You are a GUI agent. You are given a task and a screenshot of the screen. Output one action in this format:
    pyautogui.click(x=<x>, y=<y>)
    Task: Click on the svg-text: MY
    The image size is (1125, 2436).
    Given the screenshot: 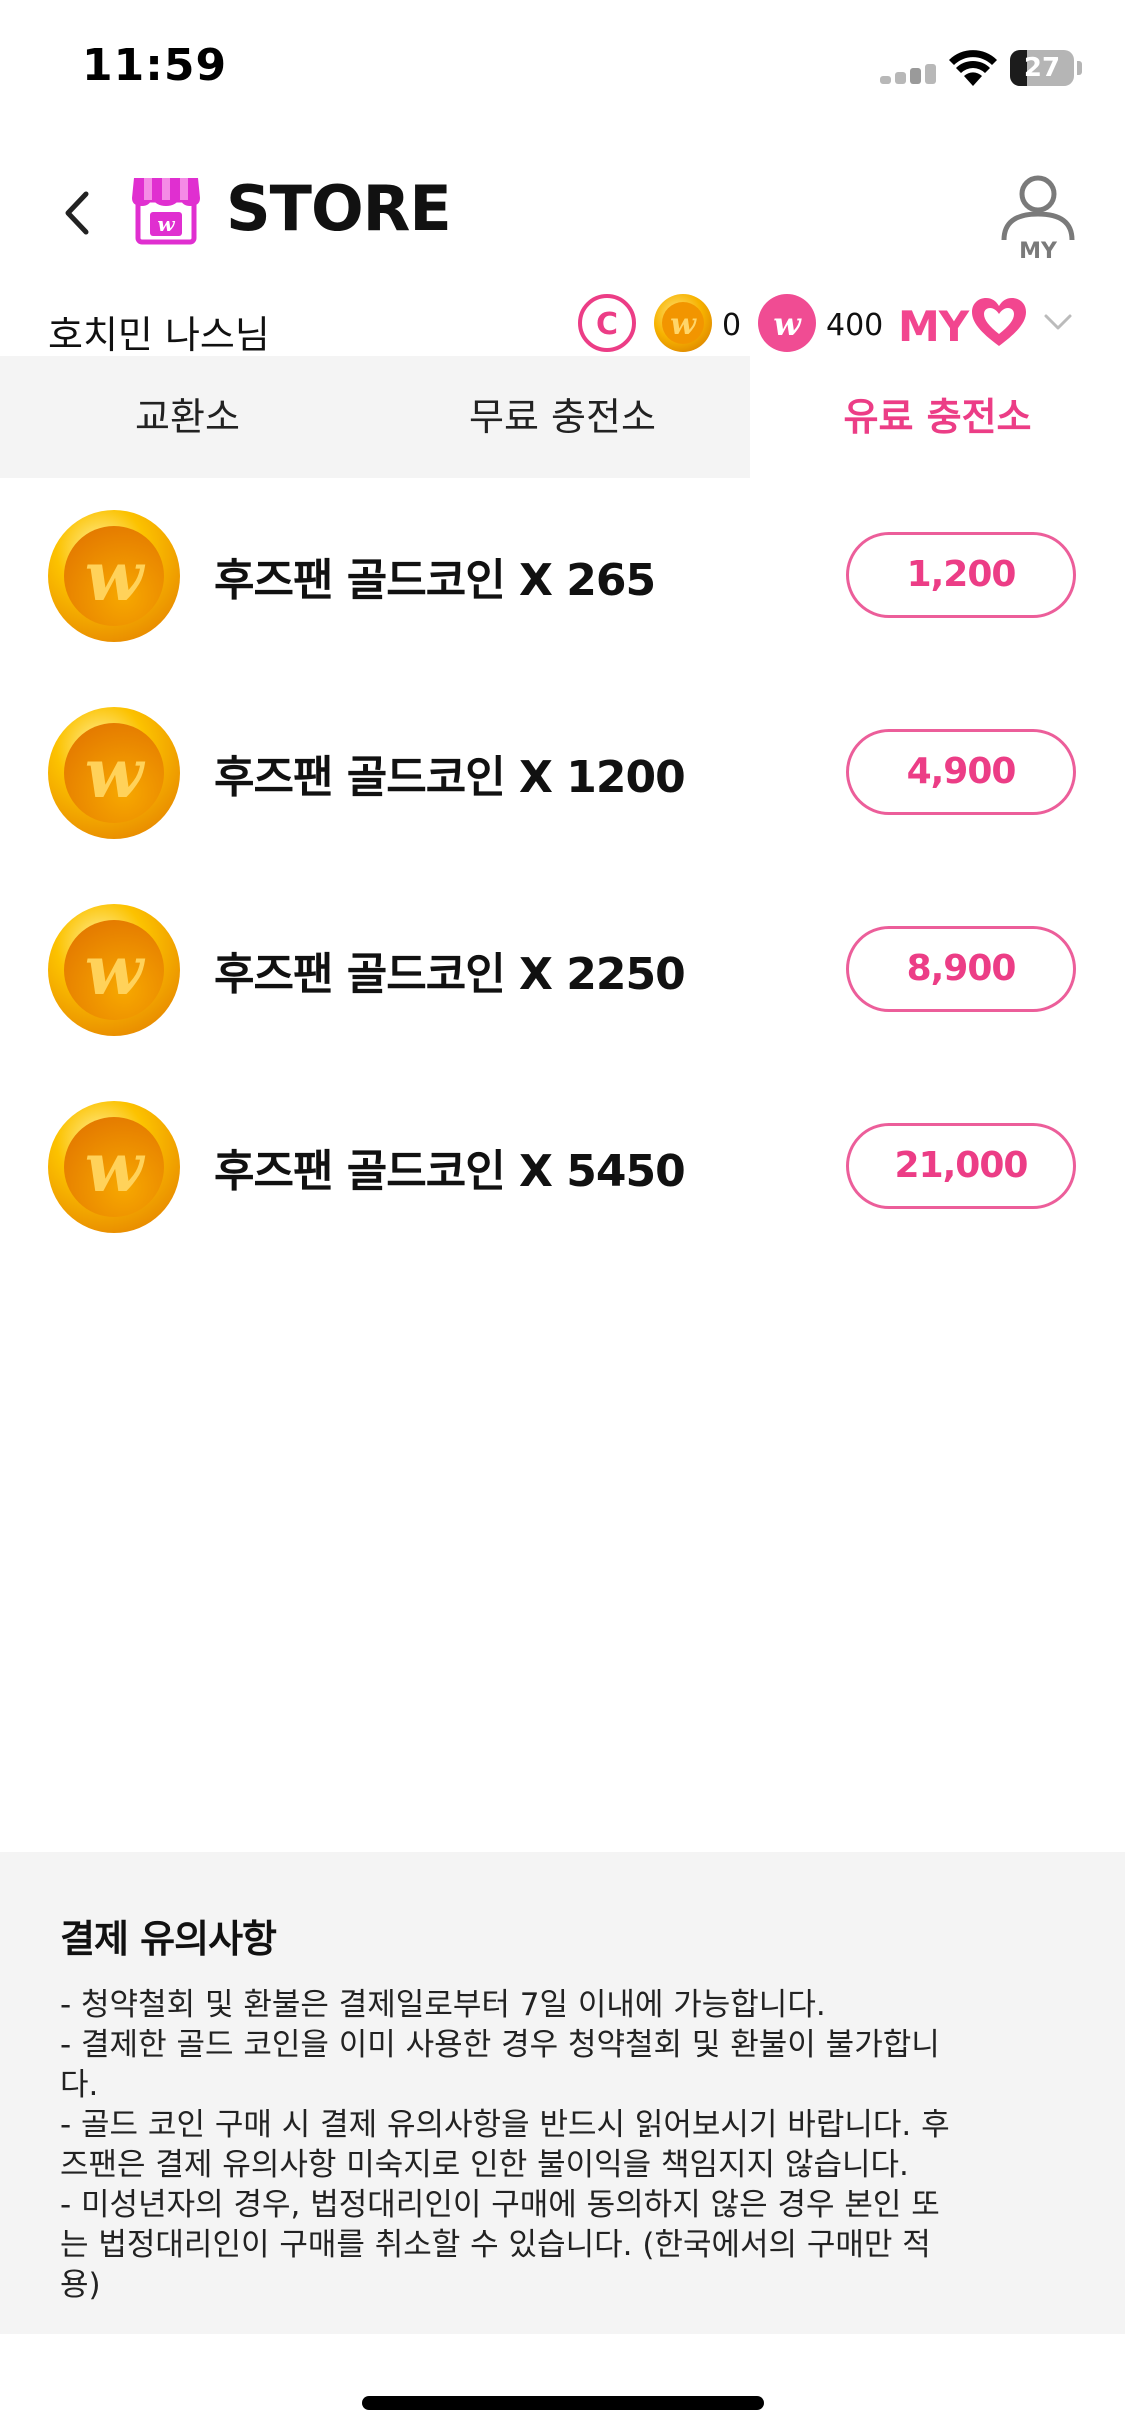 What is the action you would take?
    pyautogui.click(x=1038, y=250)
    